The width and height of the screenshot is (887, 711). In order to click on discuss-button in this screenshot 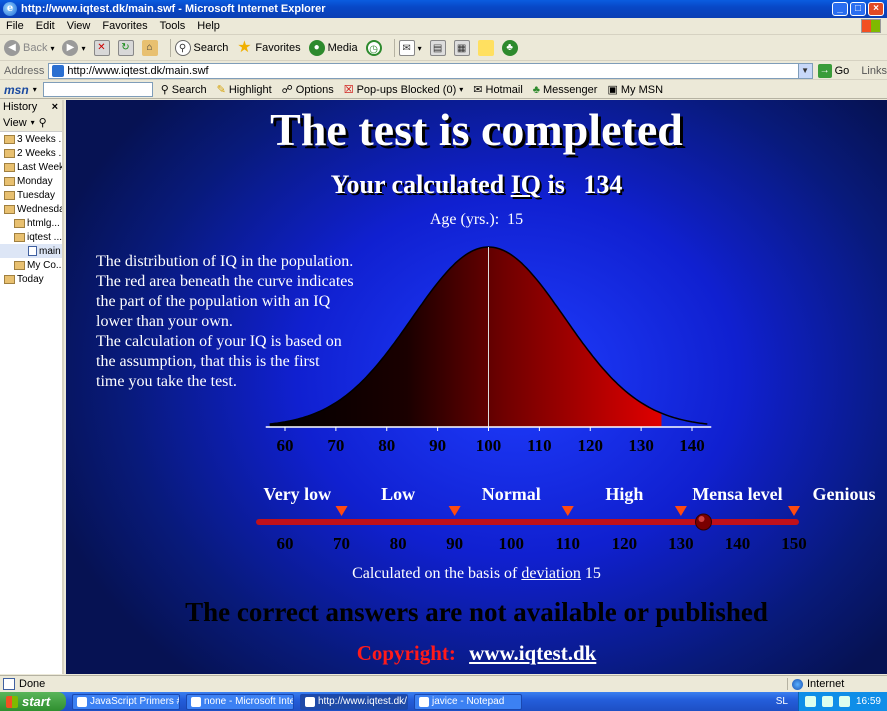, I will do `click(485, 48)`.